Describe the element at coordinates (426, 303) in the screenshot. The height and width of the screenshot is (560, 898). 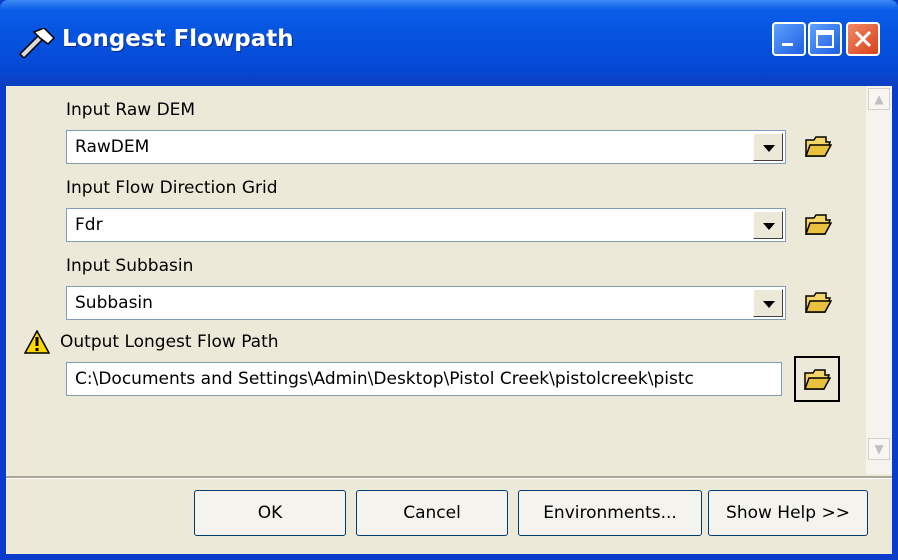
I see `subbasin-combobox: Subbasin` at that location.